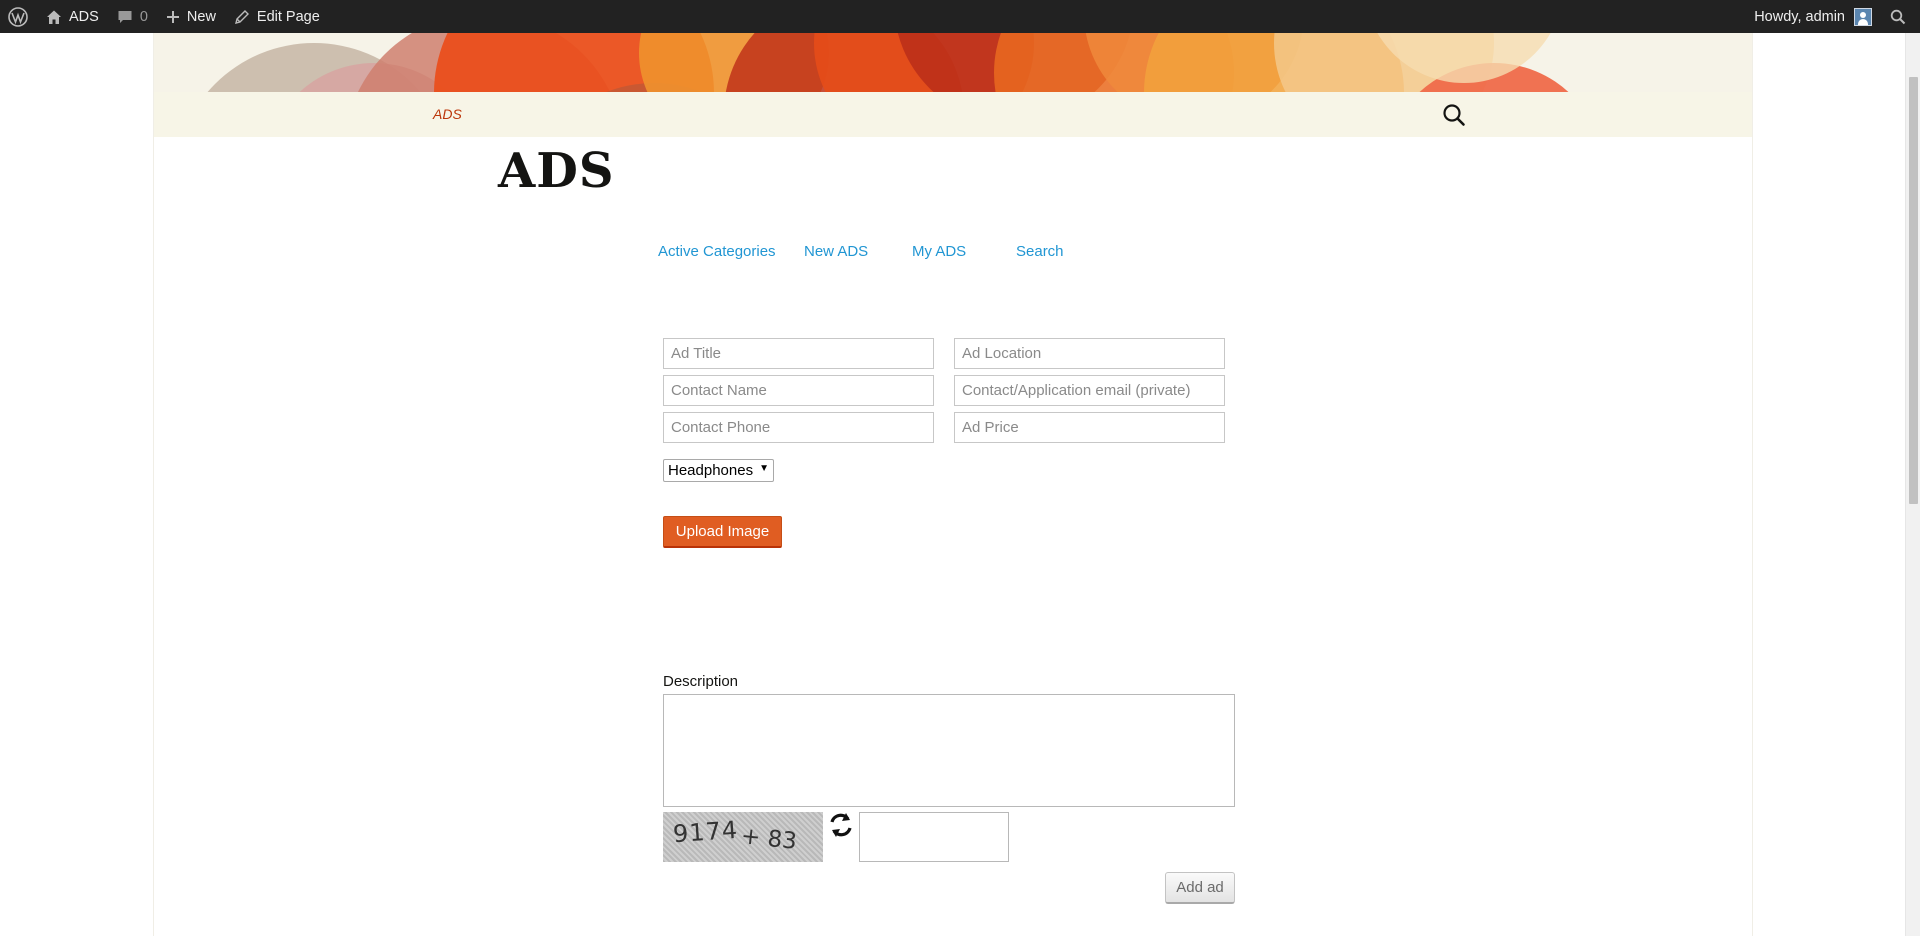 This screenshot has height=936, width=1920. I want to click on comment-icon, so click(125, 16).